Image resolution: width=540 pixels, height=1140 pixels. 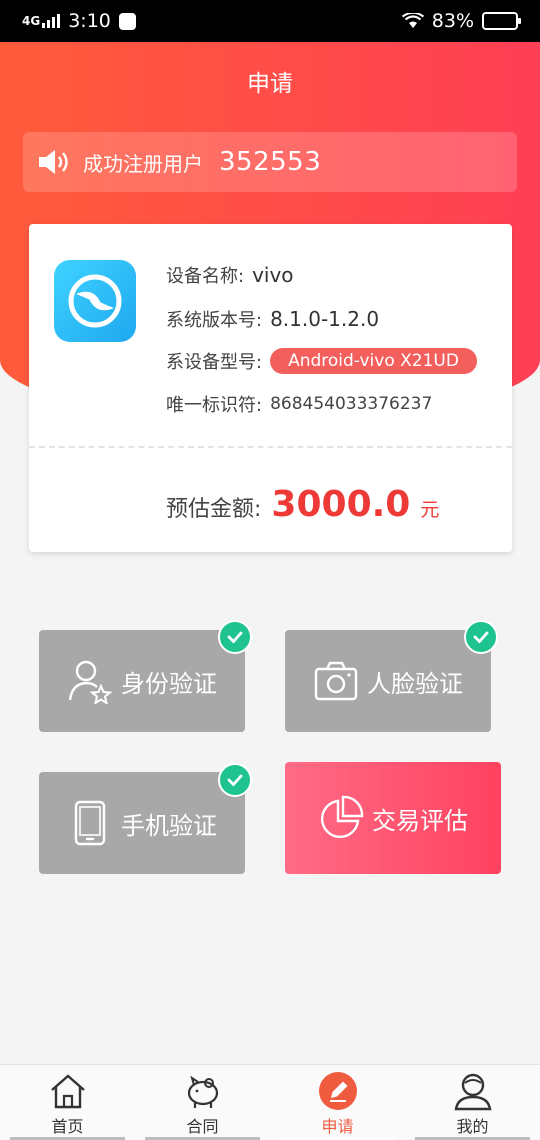 What do you see at coordinates (373, 361) in the screenshot?
I see `device-model-badge: Android-vivo X21UD` at bounding box center [373, 361].